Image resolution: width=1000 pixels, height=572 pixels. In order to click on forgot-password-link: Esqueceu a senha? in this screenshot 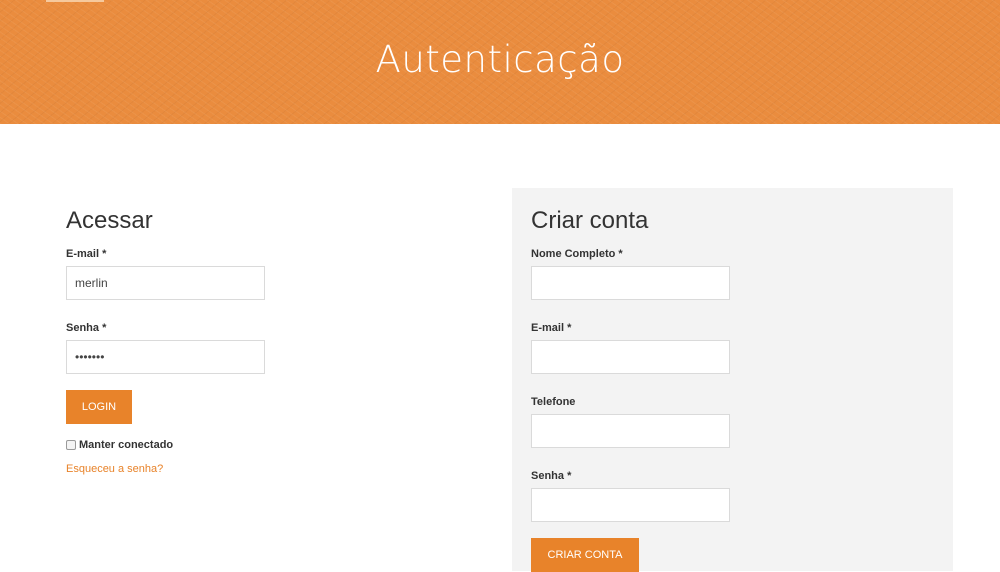, I will do `click(114, 469)`.